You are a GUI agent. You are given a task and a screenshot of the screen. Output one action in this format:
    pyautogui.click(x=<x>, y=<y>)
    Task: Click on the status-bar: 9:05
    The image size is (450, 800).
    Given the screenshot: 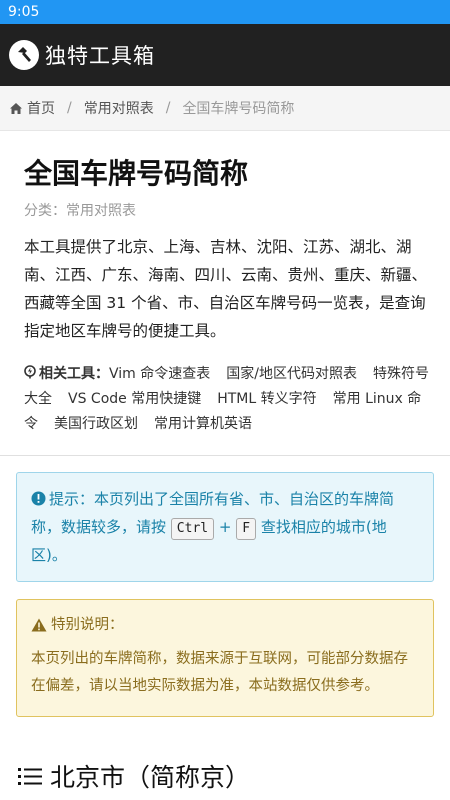 What is the action you would take?
    pyautogui.click(x=225, y=12)
    